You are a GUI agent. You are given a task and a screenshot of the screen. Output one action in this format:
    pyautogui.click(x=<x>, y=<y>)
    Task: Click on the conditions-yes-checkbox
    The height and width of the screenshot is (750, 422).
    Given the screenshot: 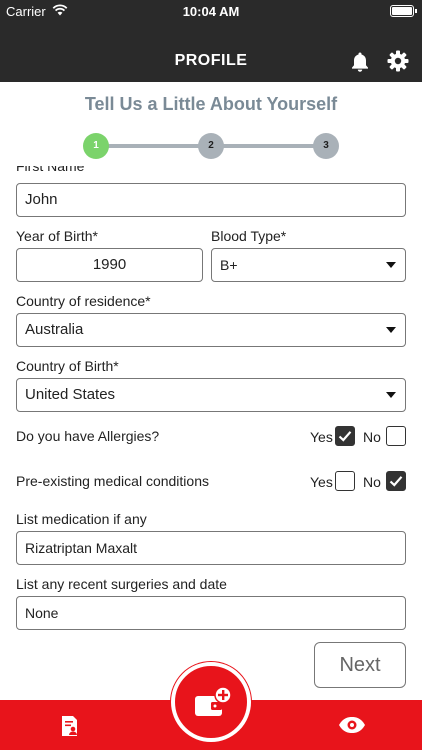 What is the action you would take?
    pyautogui.click(x=345, y=481)
    